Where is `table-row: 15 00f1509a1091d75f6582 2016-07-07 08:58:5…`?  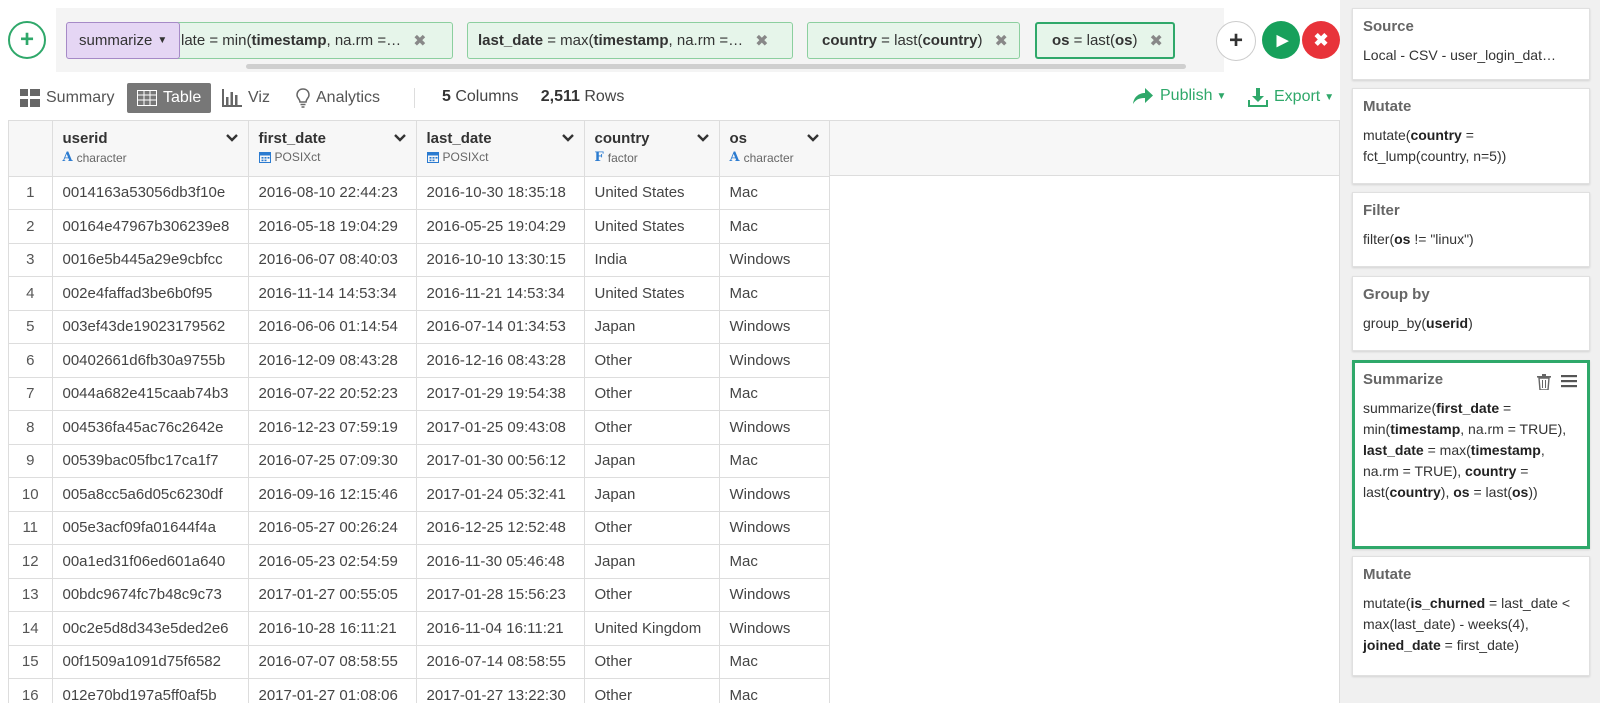
table-row: 15 00f1509a1091d75f6582 2016-07-07 08:58:5… is located at coordinates (419, 662).